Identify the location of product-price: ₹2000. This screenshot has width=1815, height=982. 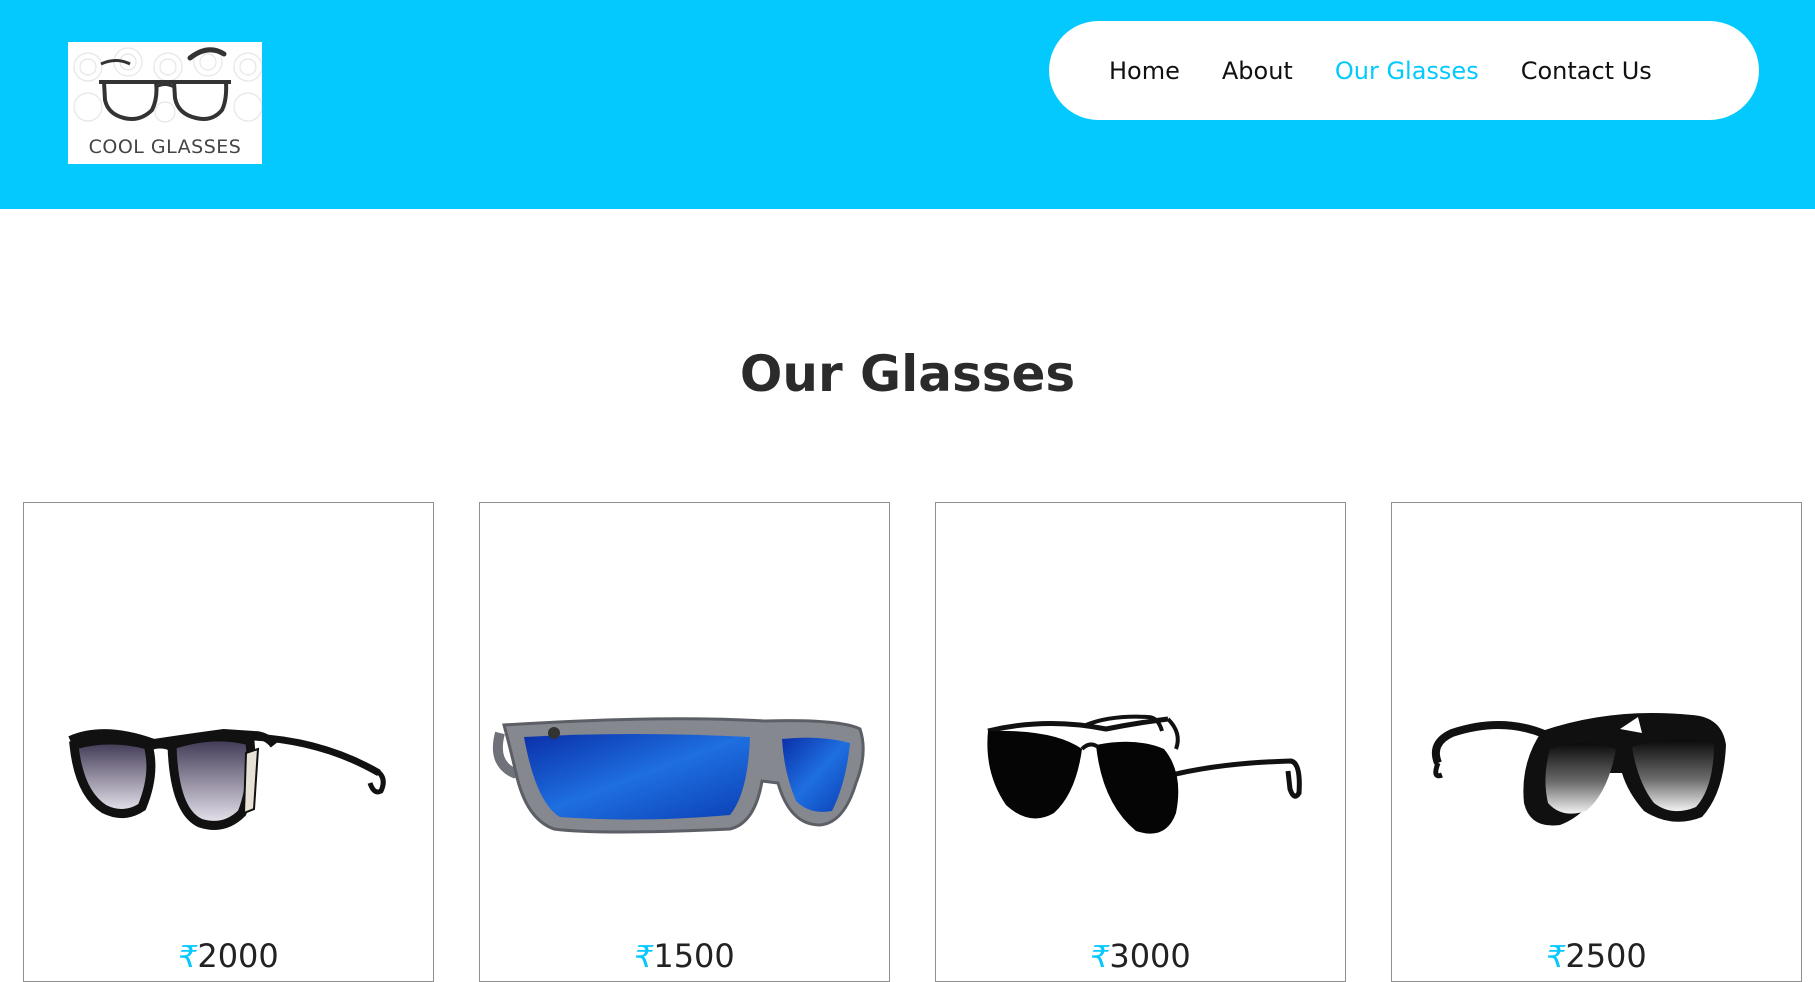
(228, 956).